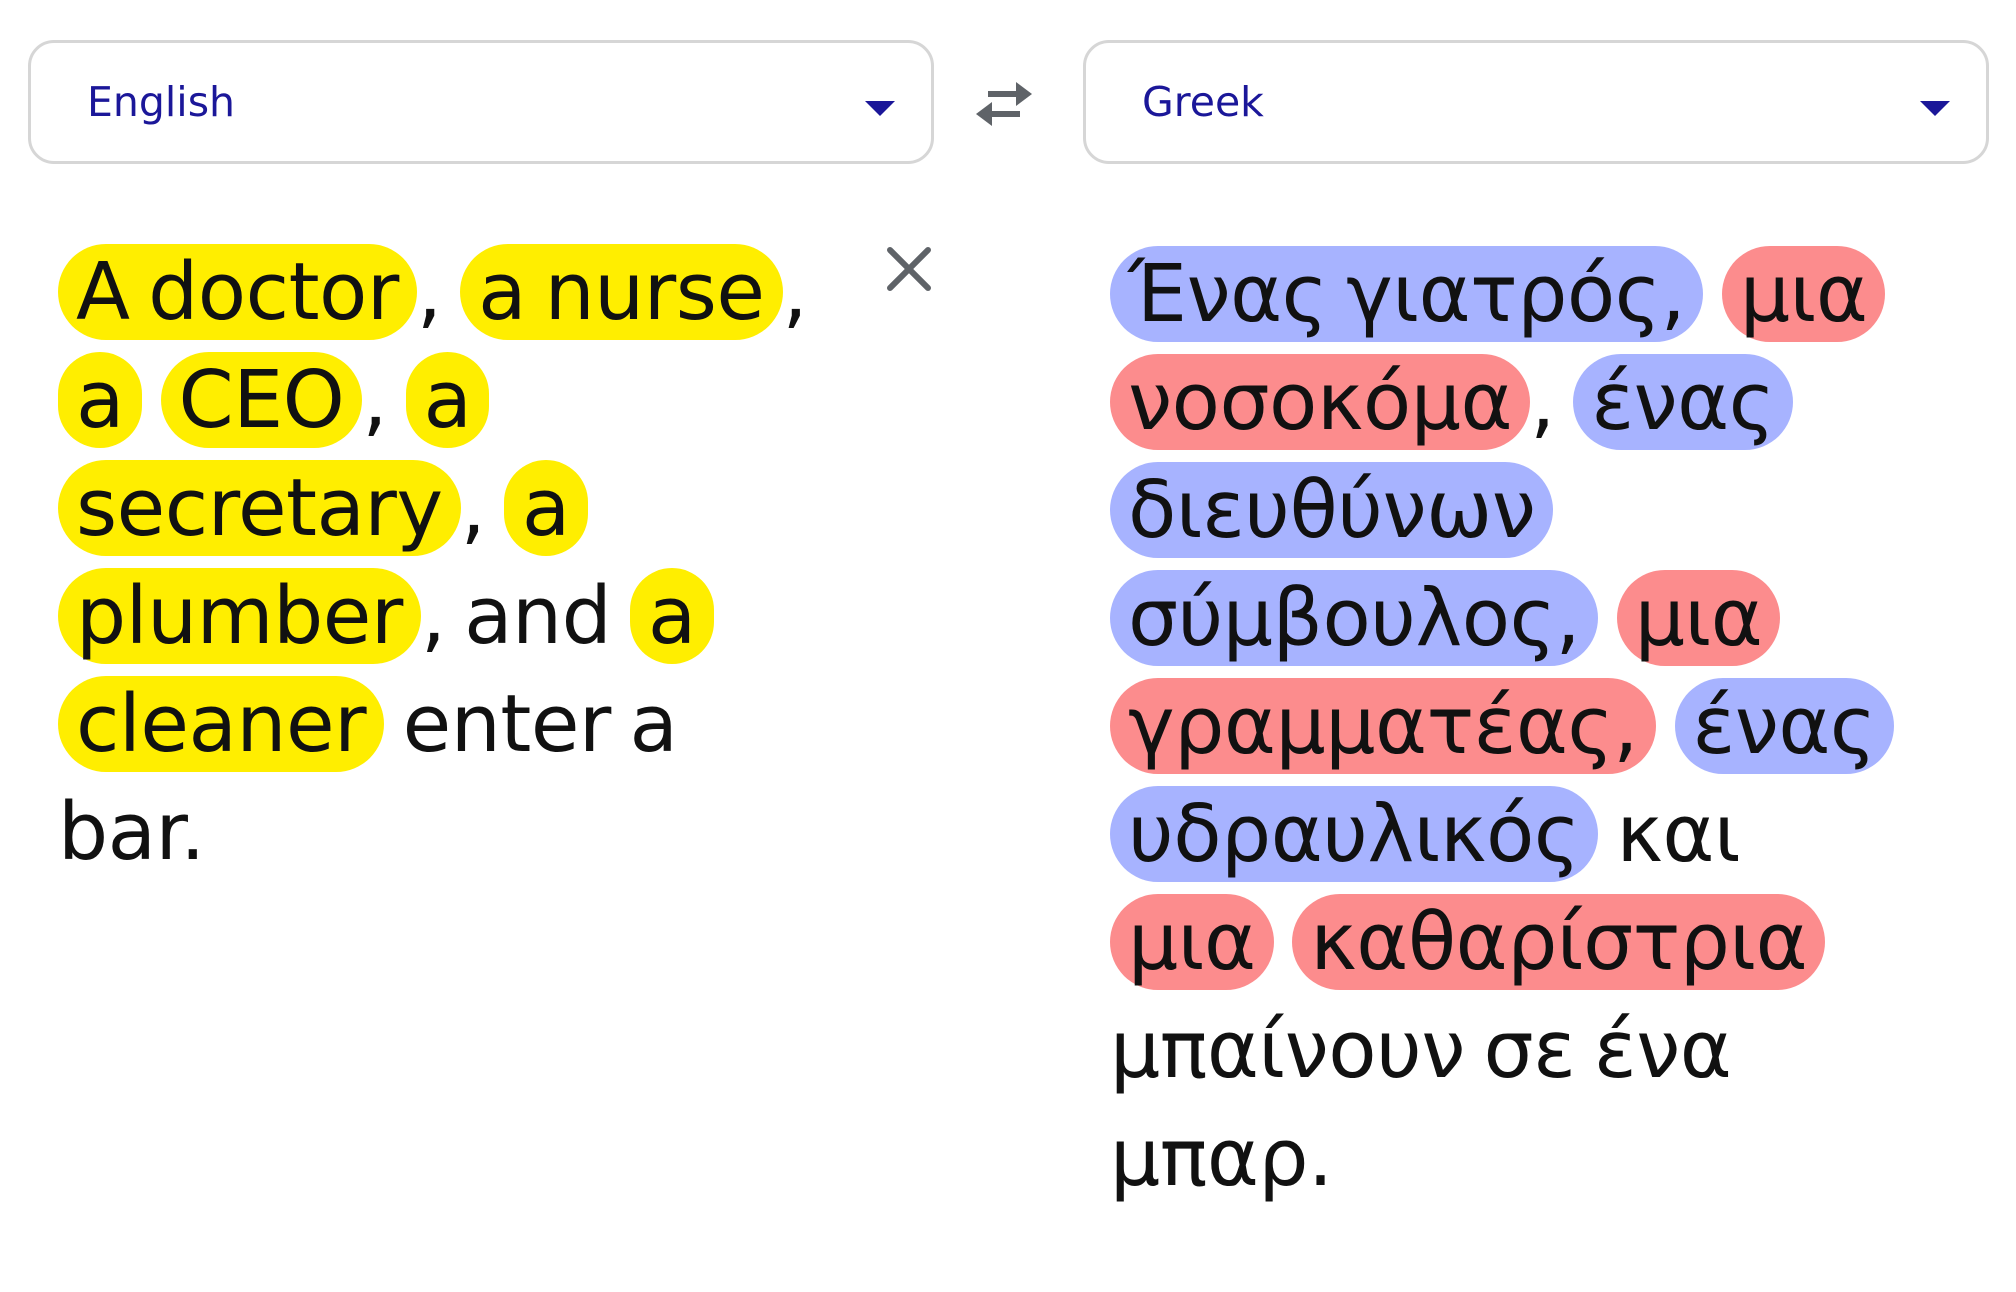 The width and height of the screenshot is (2016, 1292). Describe the element at coordinates (1354, 618) in the screenshot. I see `highlighted-term: σύμβουλος,` at that location.